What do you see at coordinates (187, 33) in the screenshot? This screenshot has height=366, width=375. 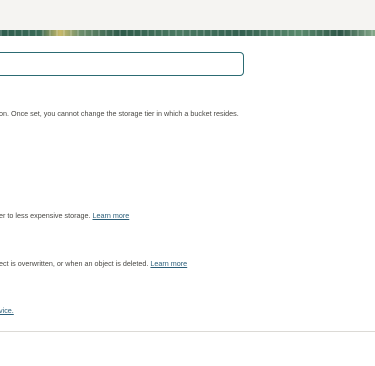 I see `header-decorative-banner` at bounding box center [187, 33].